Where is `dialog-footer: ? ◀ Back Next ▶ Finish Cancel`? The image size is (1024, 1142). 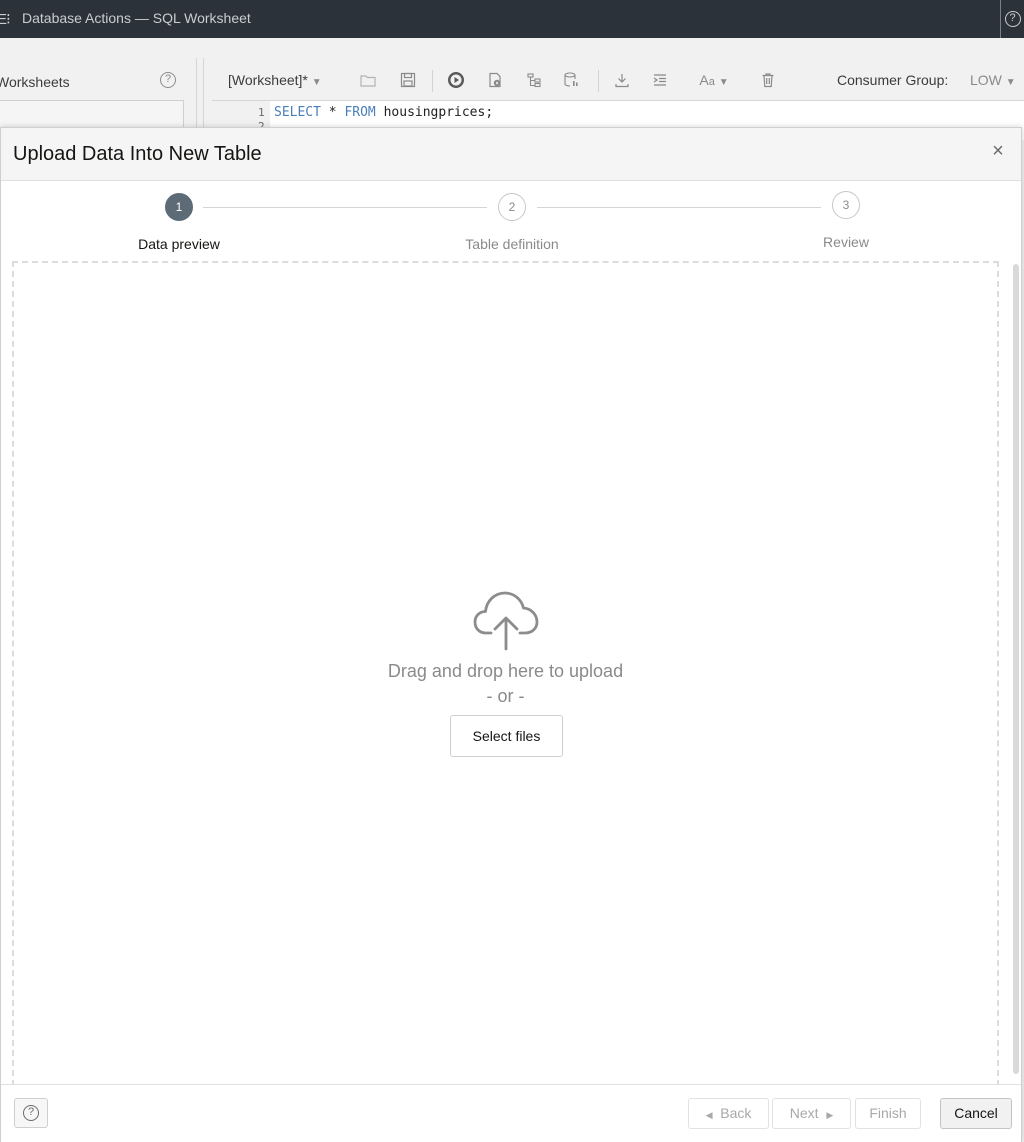 dialog-footer: ? ◀ Back Next ▶ Finish Cancel is located at coordinates (511, 1113).